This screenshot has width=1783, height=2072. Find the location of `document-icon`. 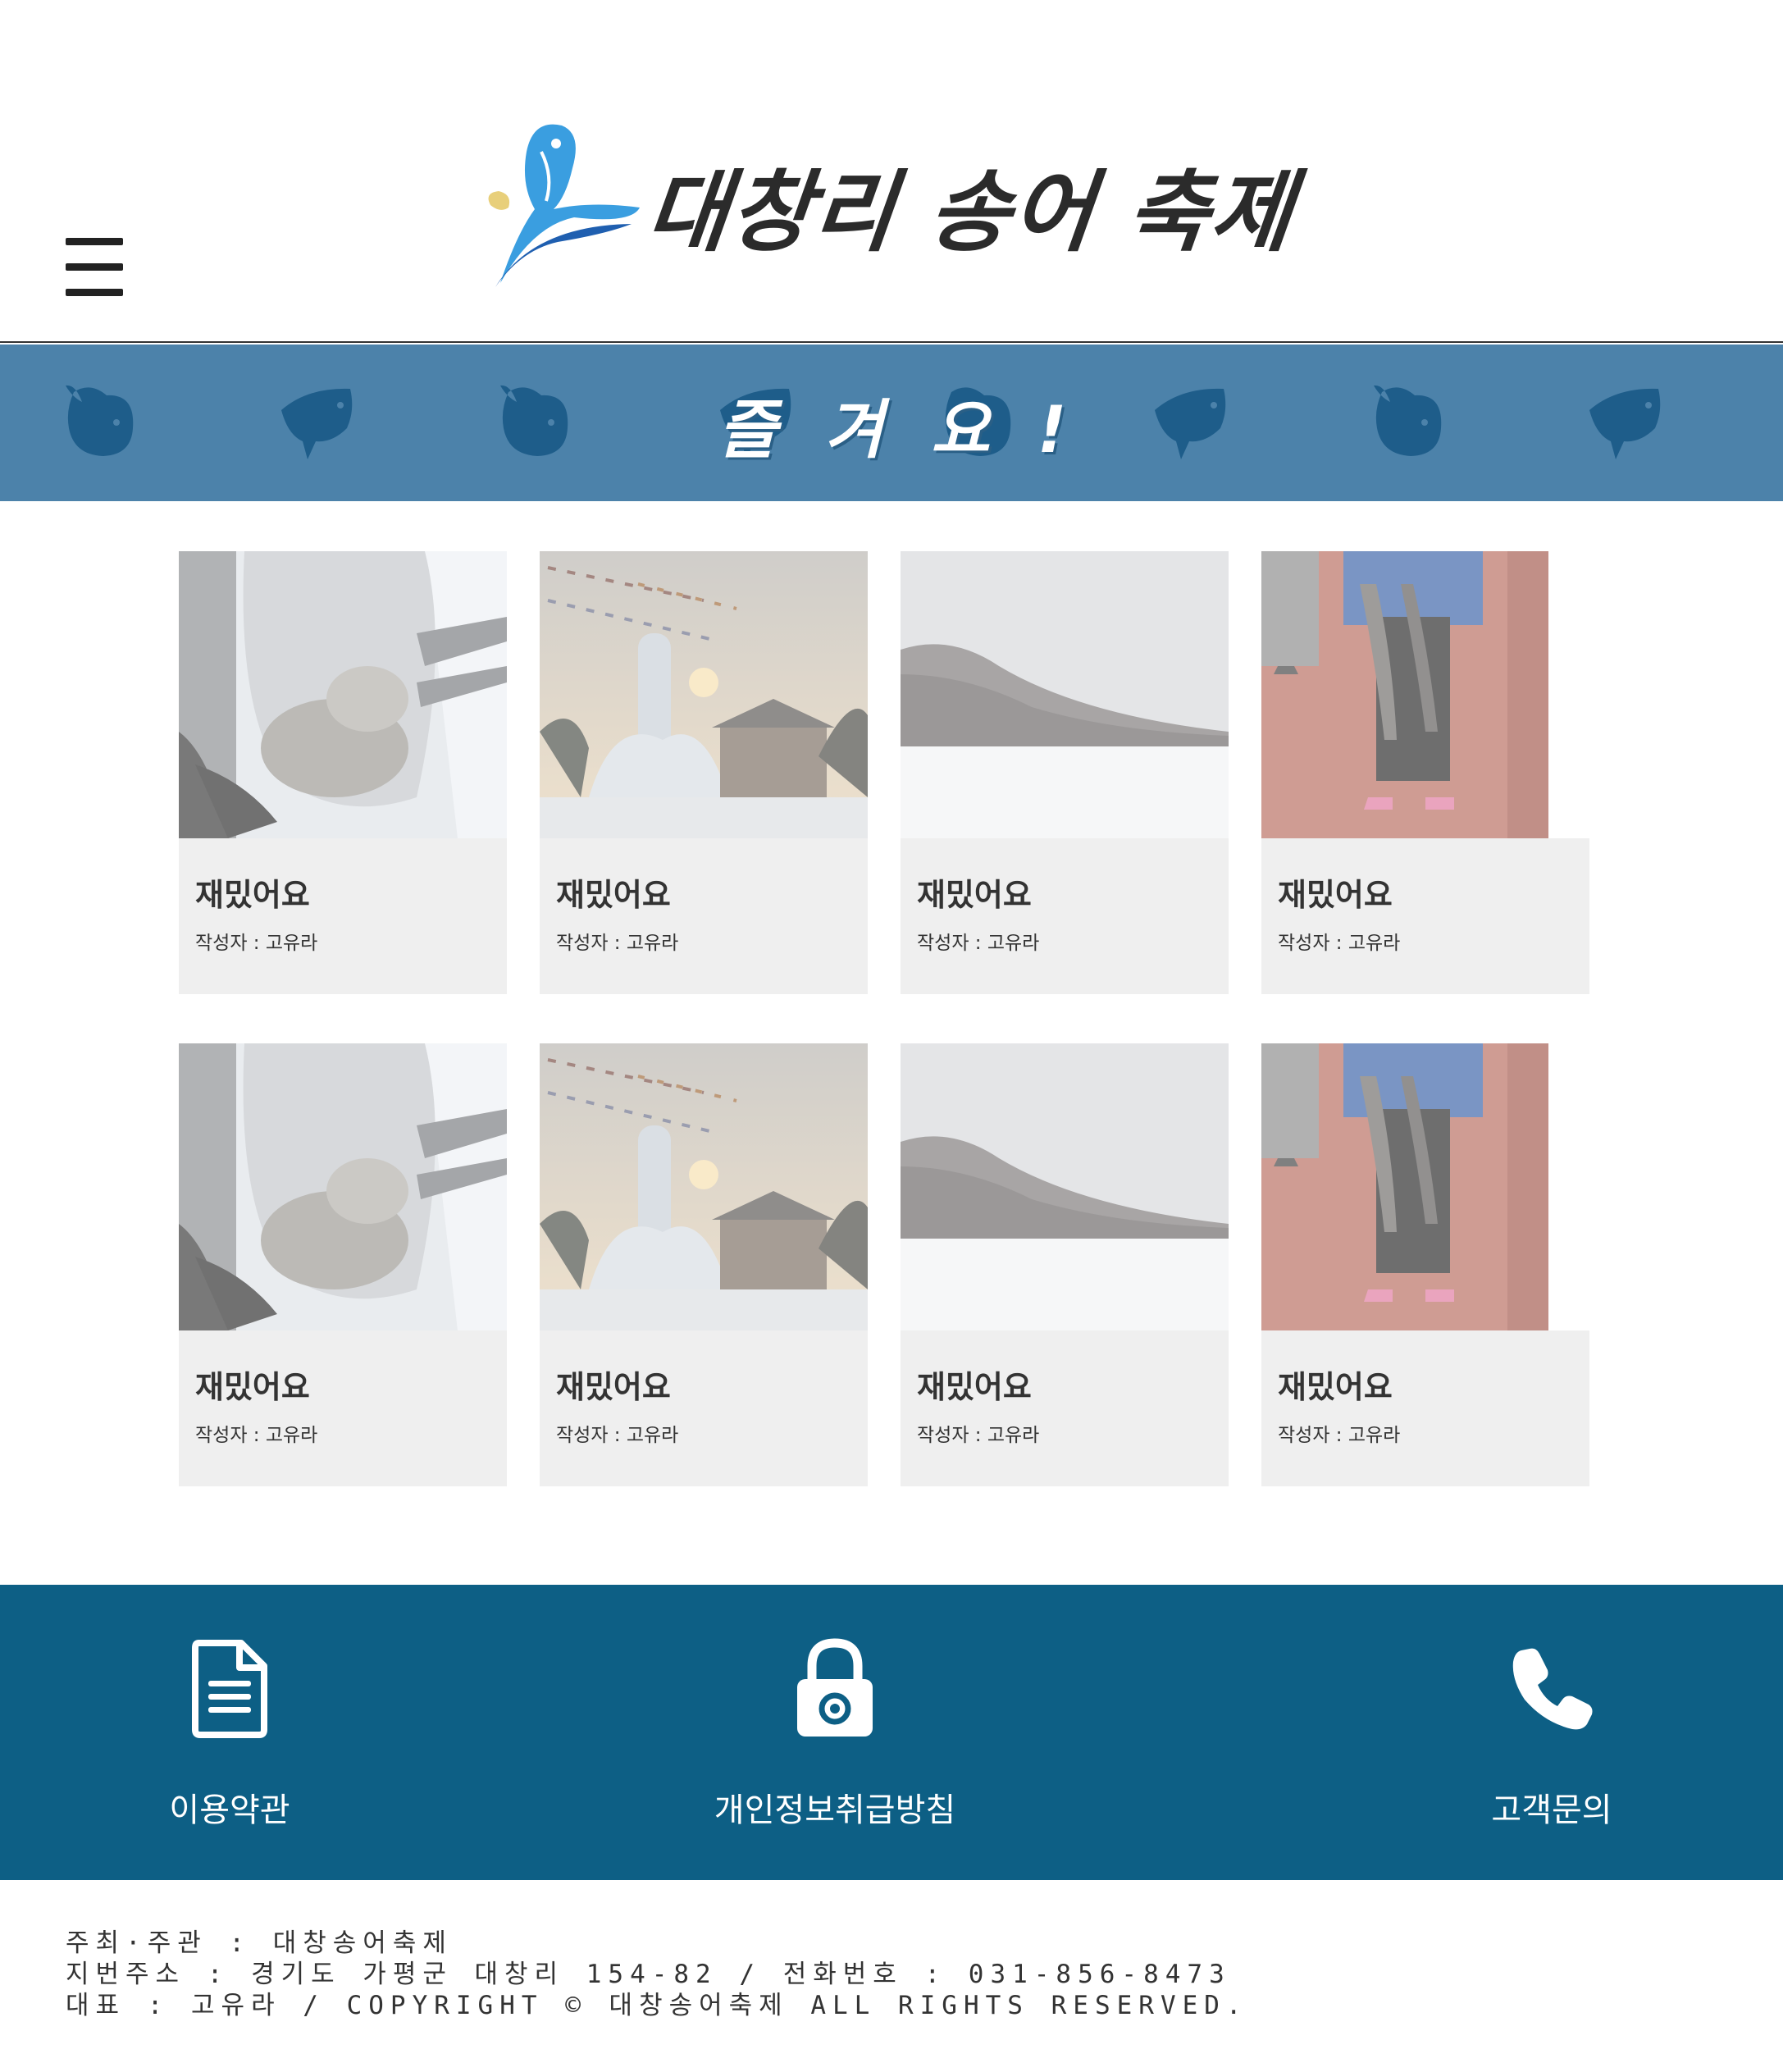

document-icon is located at coordinates (229, 1689).